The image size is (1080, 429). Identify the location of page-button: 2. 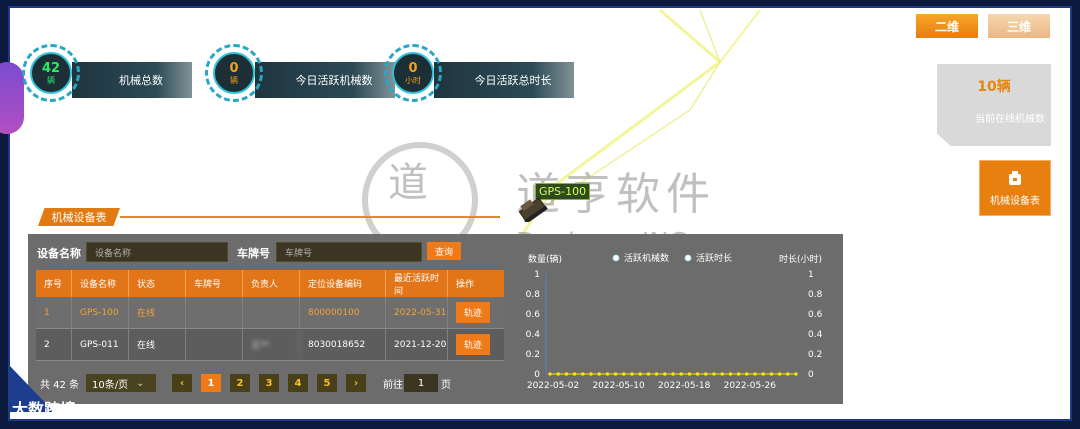
(240, 383).